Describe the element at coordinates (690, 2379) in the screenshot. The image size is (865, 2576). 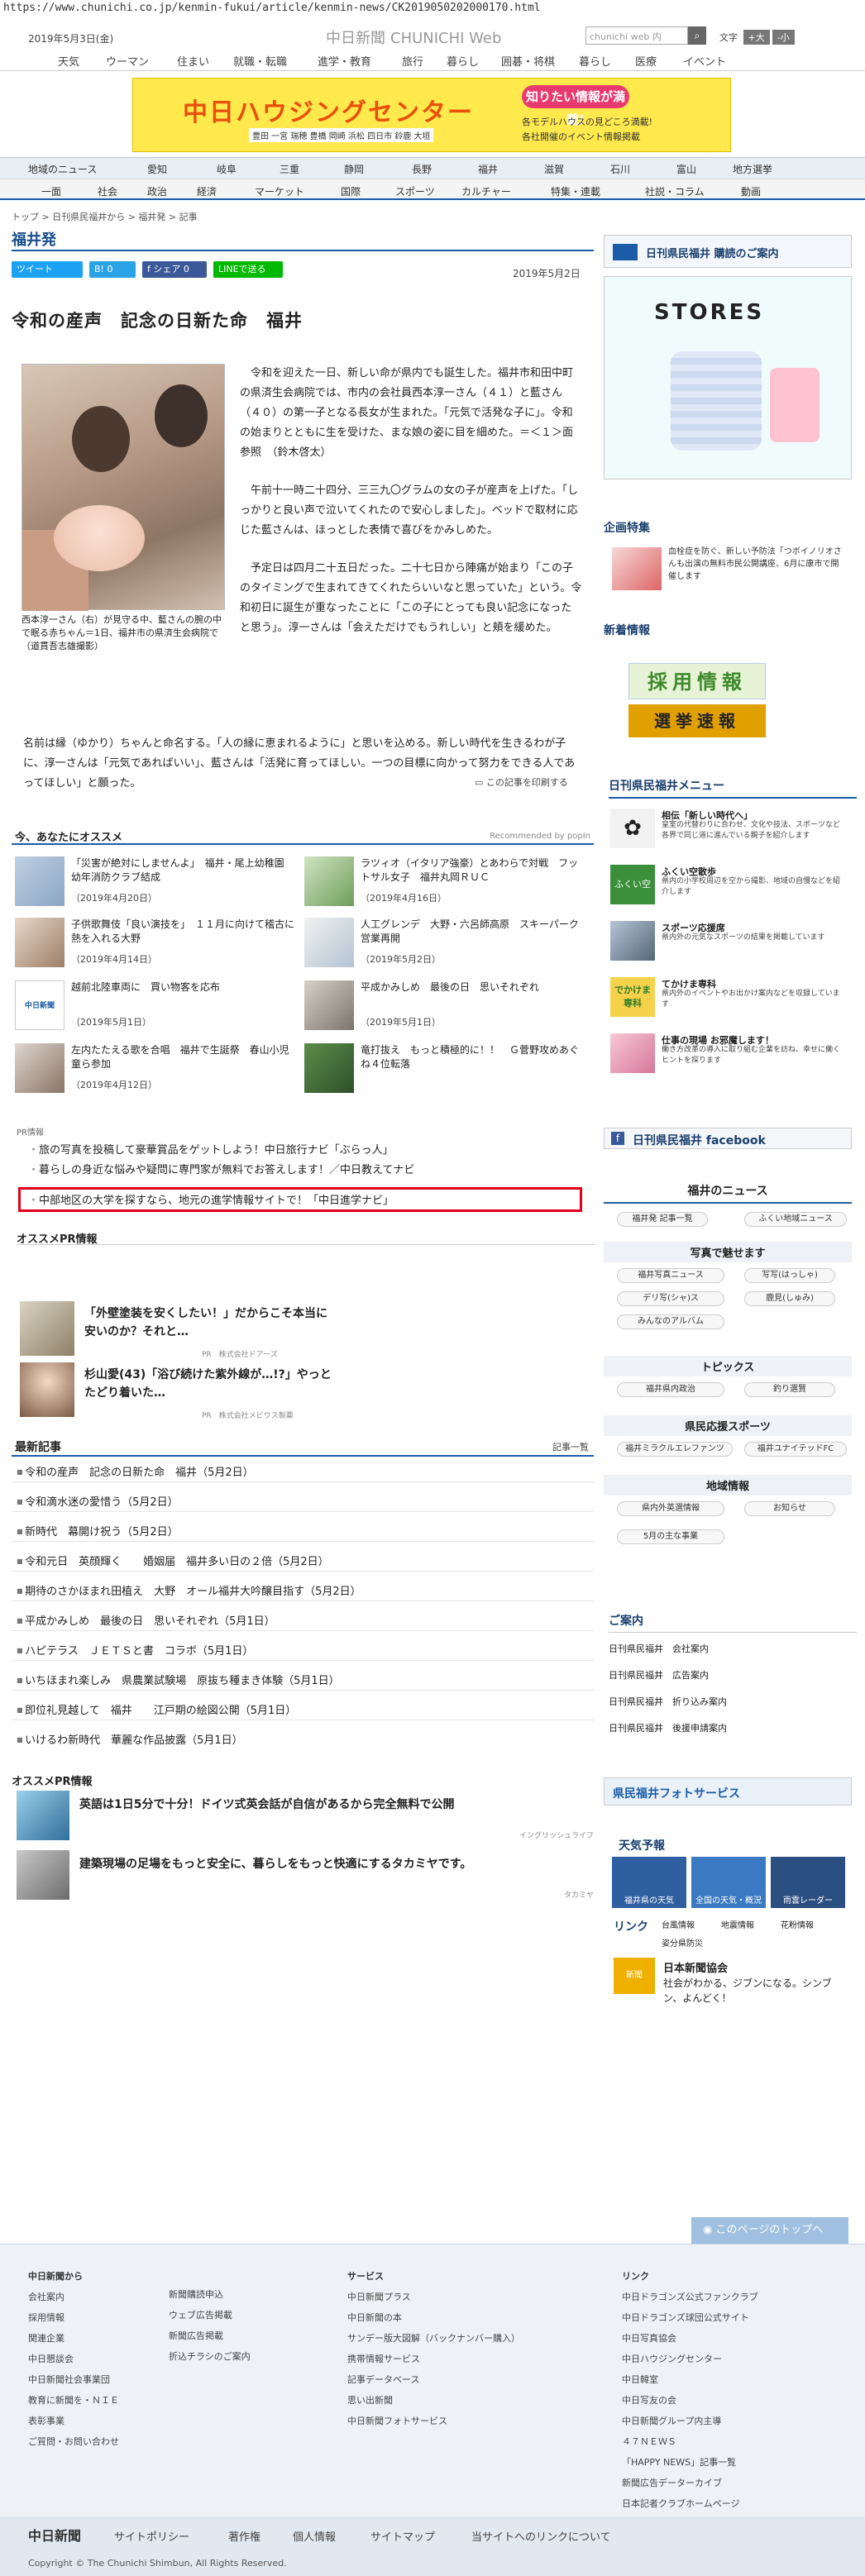
I see `footer-link: 中日韓室` at that location.